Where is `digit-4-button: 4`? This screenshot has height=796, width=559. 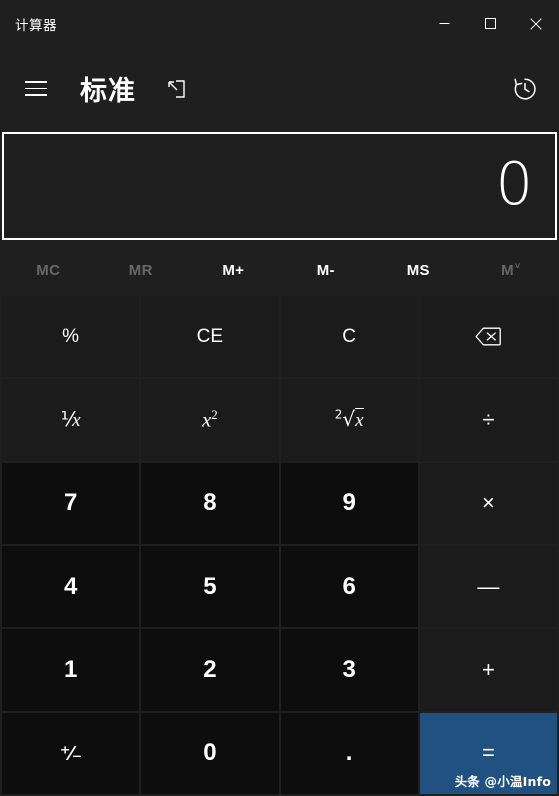
digit-4-button: 4 is located at coordinates (71, 587).